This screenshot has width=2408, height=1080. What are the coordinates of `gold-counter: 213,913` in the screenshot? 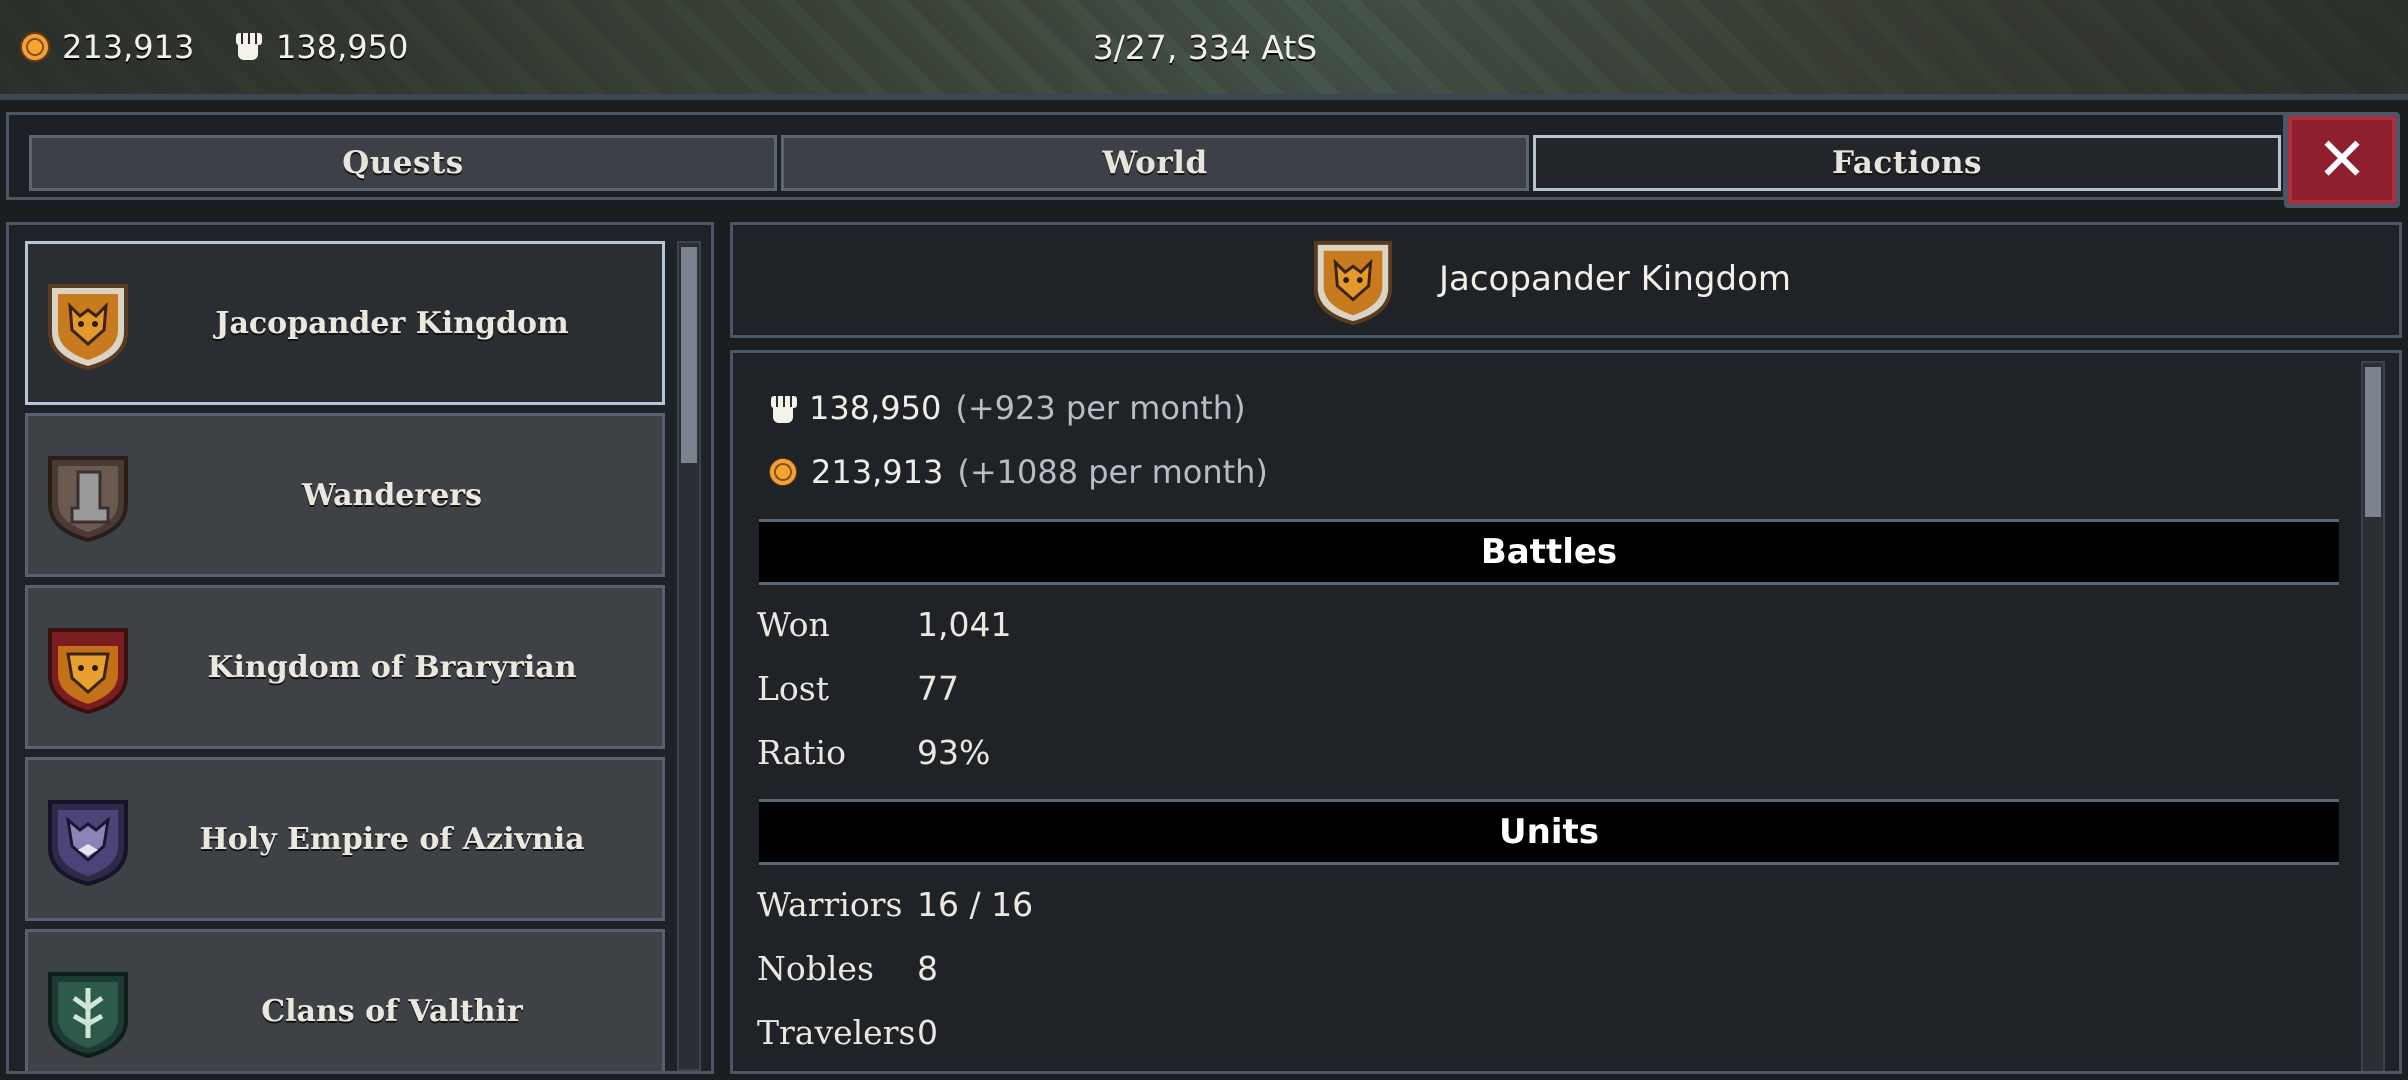 It's located at (107, 47).